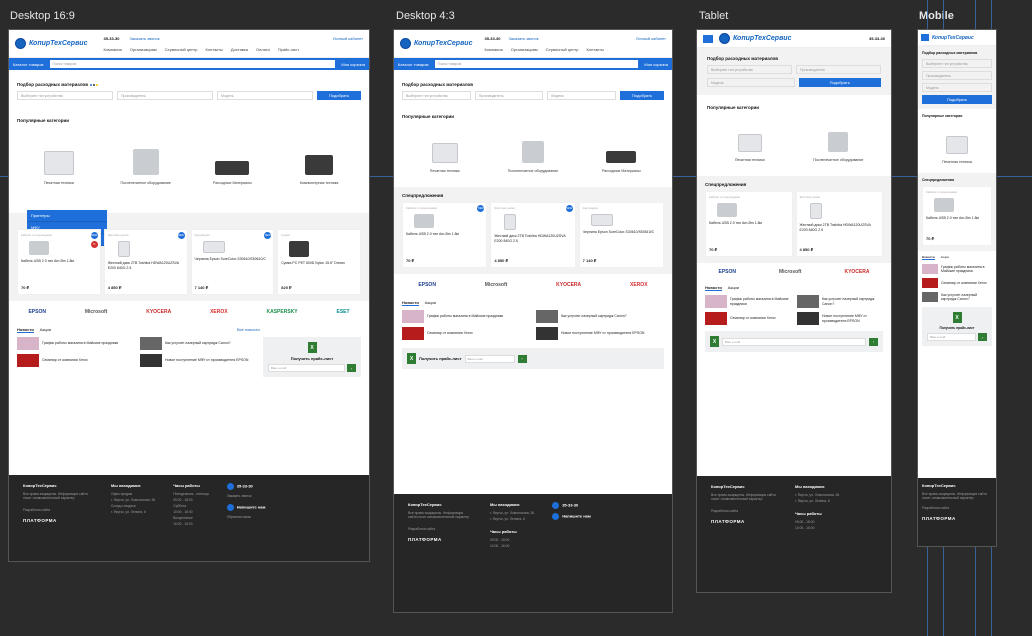  I want to click on brand-kaspersky: KASPERSKY, so click(281, 312).